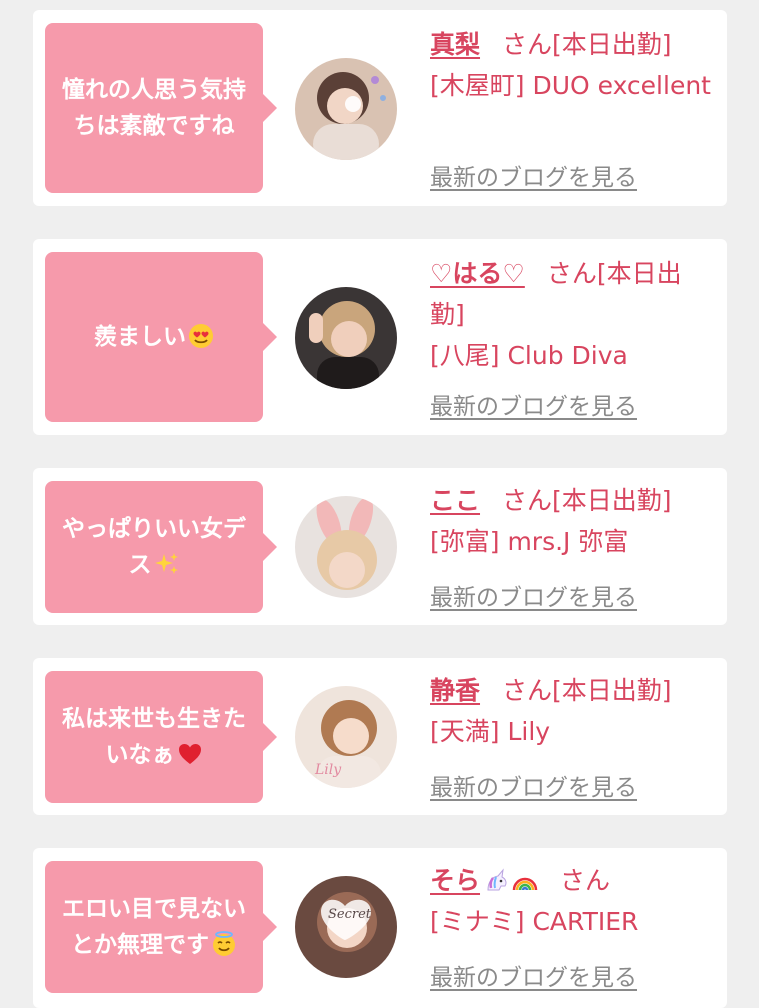 The image size is (759, 1008). What do you see at coordinates (350, 914) in the screenshot?
I see `svg-text: Secret` at bounding box center [350, 914].